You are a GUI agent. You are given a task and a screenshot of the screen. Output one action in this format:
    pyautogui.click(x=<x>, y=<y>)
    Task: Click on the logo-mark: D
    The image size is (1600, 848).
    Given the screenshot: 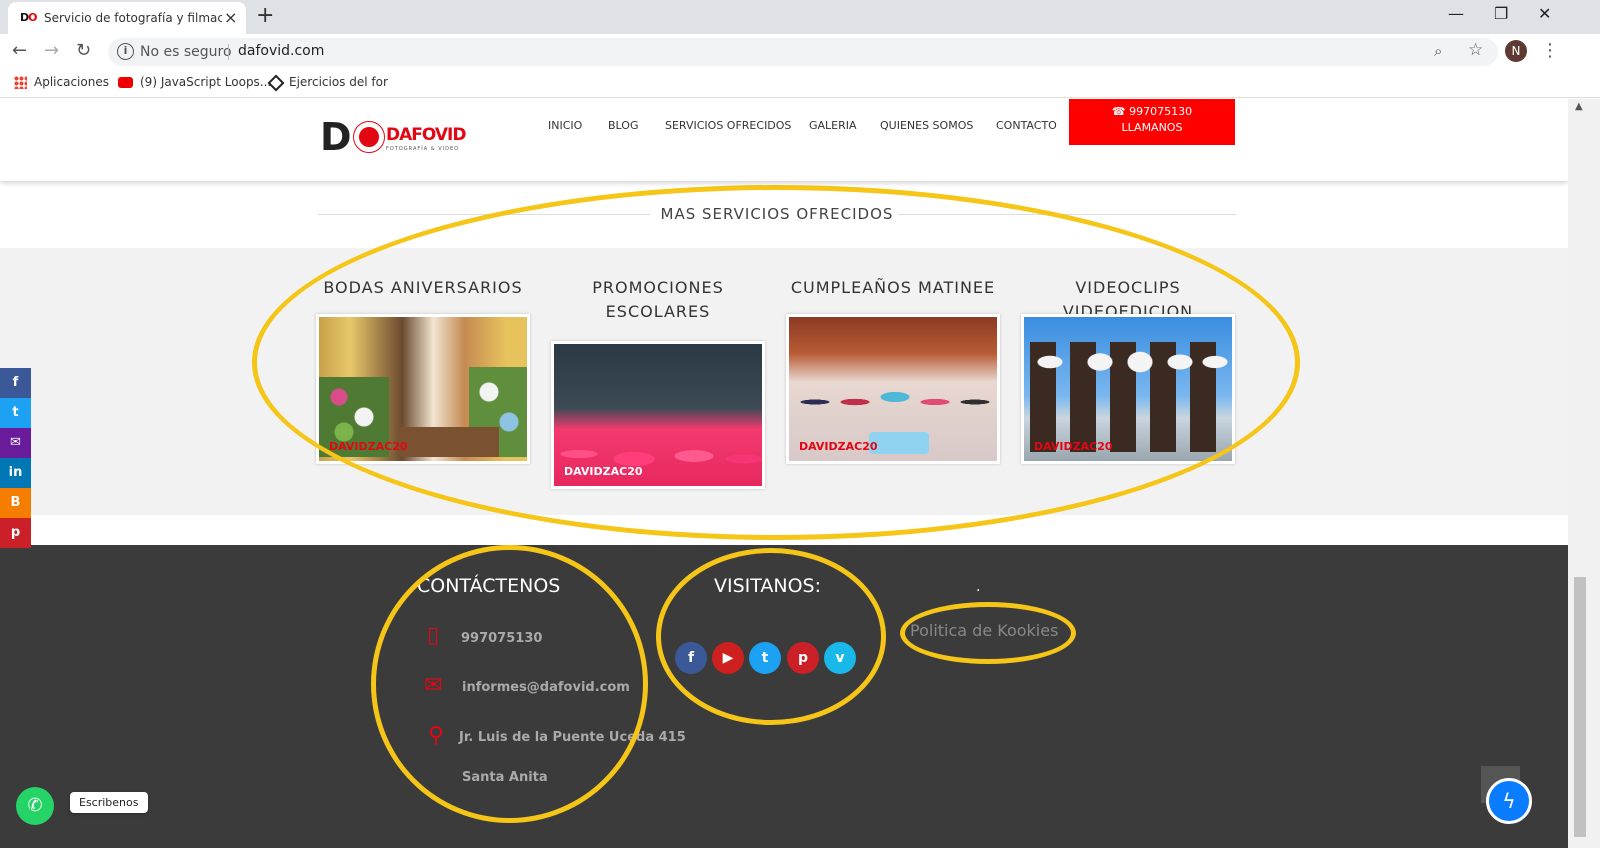 What is the action you would take?
    pyautogui.click(x=335, y=137)
    